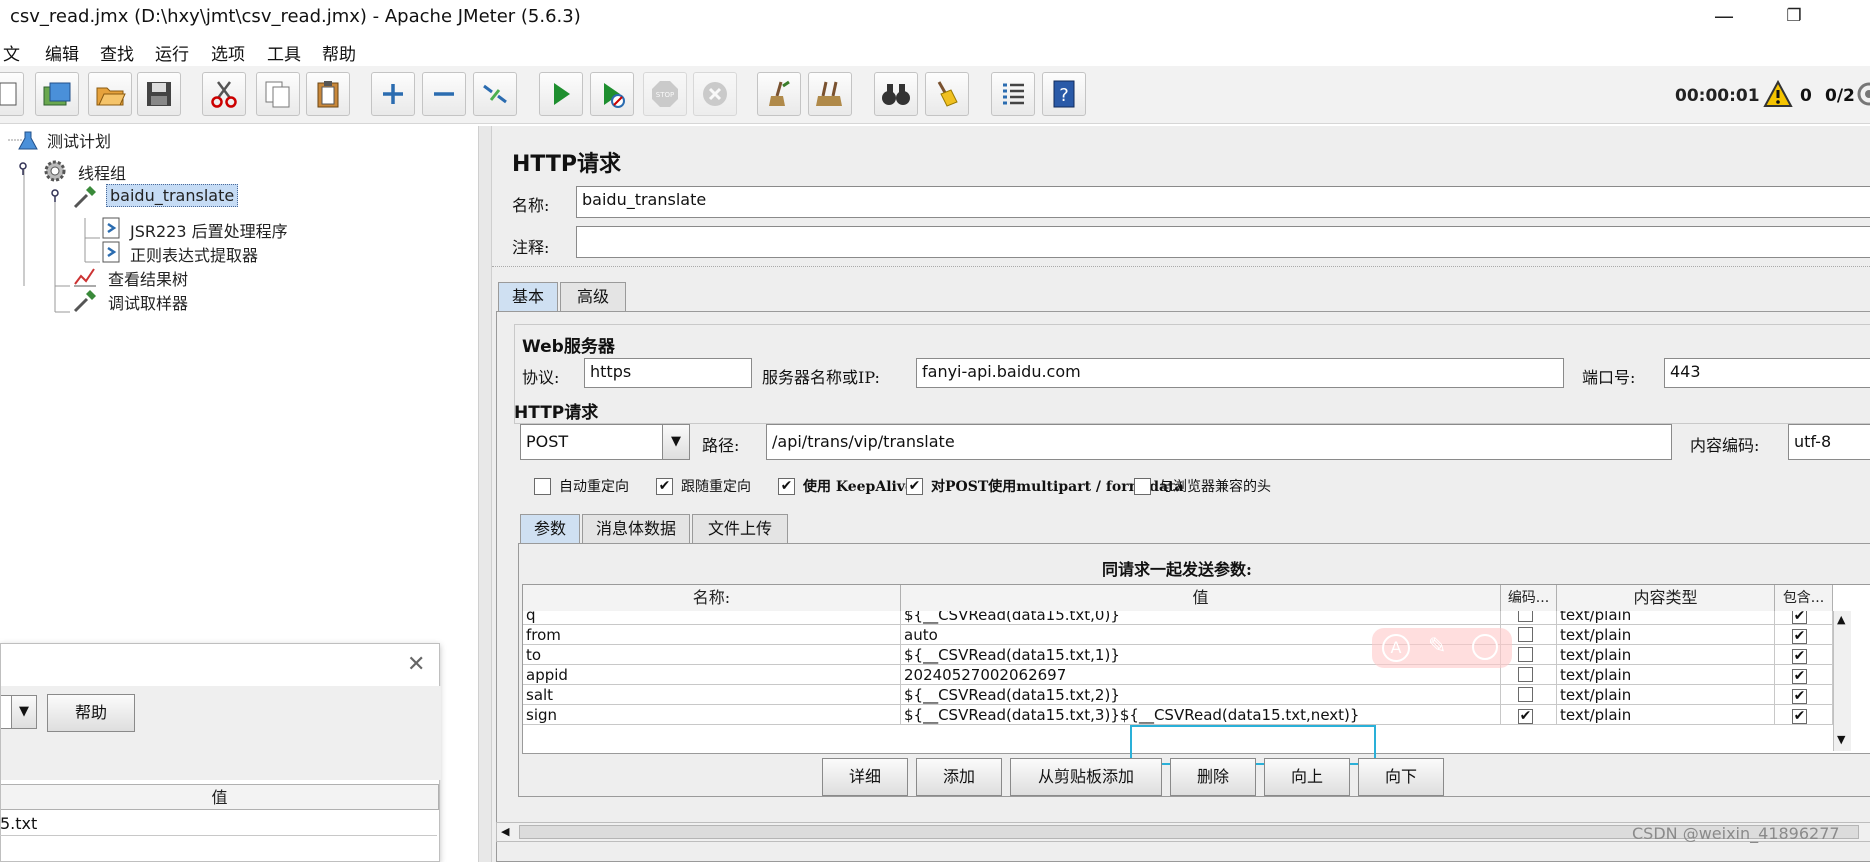  I want to click on menu-search: 查找, so click(117, 52).